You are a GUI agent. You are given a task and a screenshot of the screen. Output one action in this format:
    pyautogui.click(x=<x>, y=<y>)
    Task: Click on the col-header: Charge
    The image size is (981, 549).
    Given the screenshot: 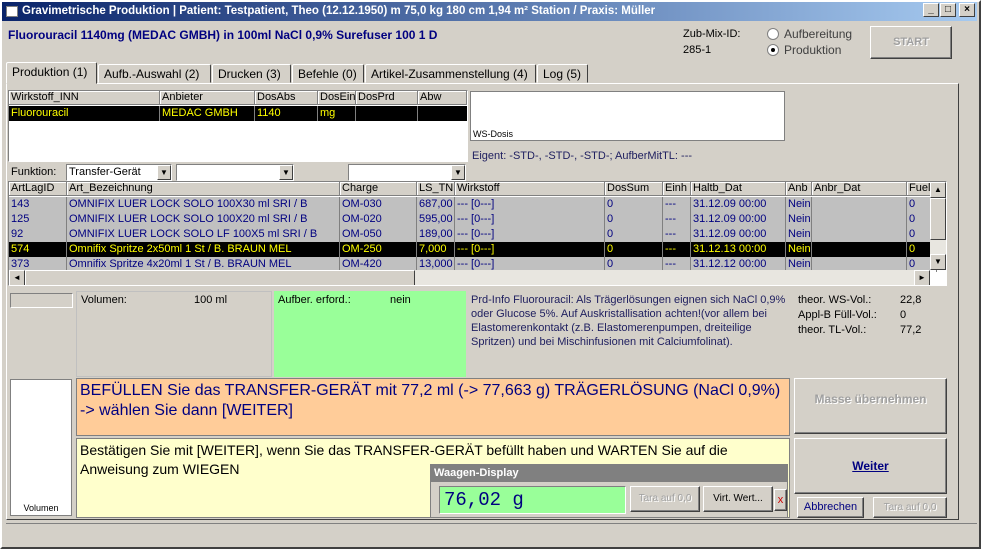 What is the action you would take?
    pyautogui.click(x=378, y=189)
    